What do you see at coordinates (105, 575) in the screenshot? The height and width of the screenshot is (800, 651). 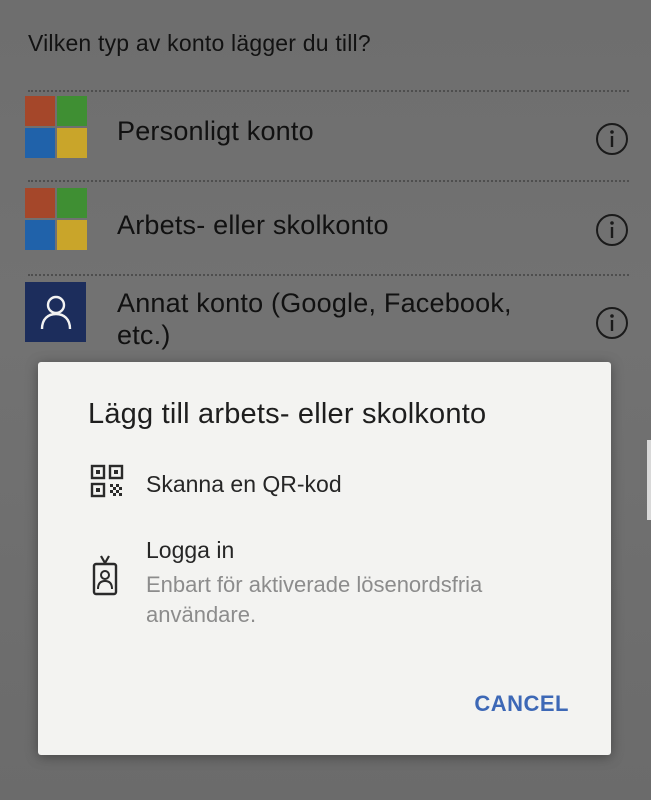 I see `id-badge-icon` at bounding box center [105, 575].